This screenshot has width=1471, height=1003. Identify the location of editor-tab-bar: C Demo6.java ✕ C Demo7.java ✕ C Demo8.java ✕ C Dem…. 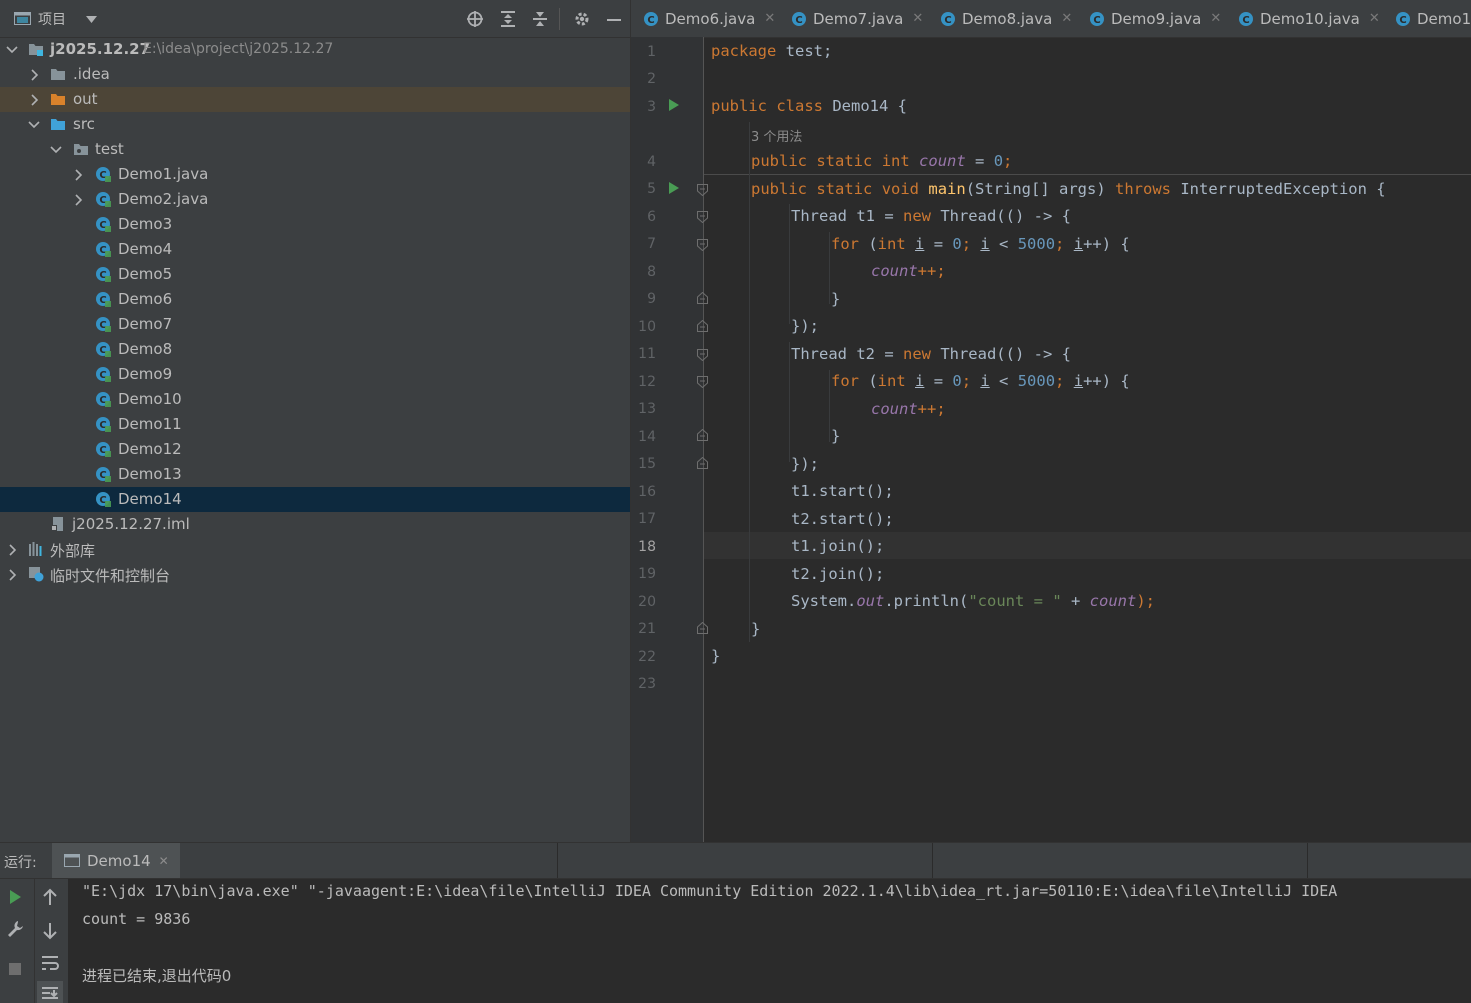
(1051, 19).